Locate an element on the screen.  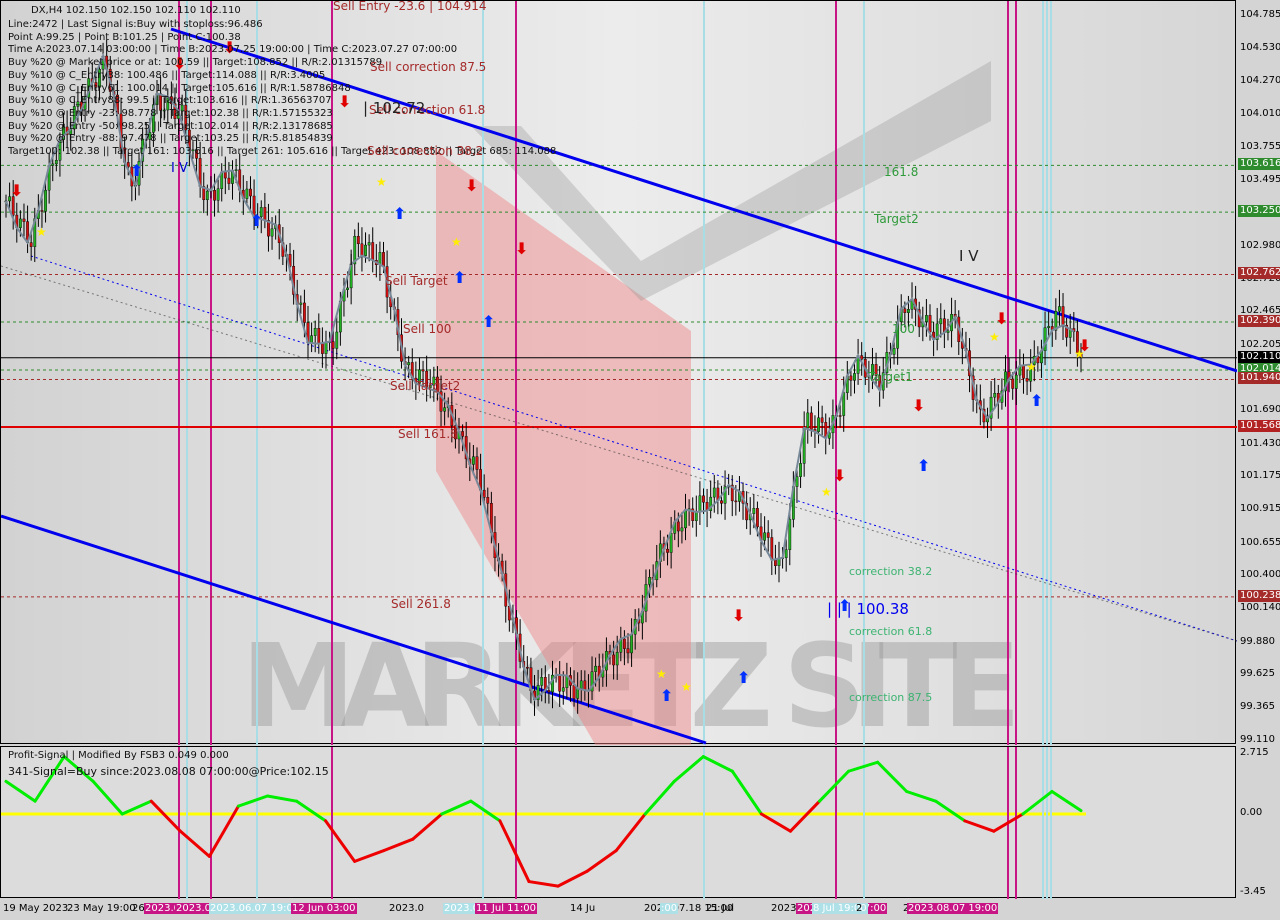
label-wave-iv-blue: I V is located at coordinates (179, 168).